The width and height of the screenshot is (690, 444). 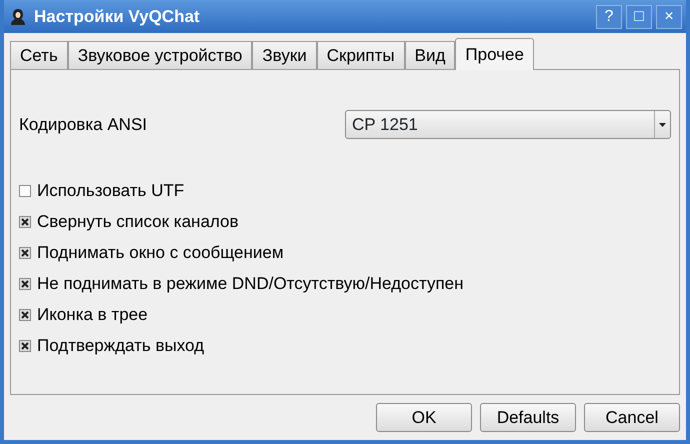 What do you see at coordinates (639, 16) in the screenshot?
I see `maximize-button: □` at bounding box center [639, 16].